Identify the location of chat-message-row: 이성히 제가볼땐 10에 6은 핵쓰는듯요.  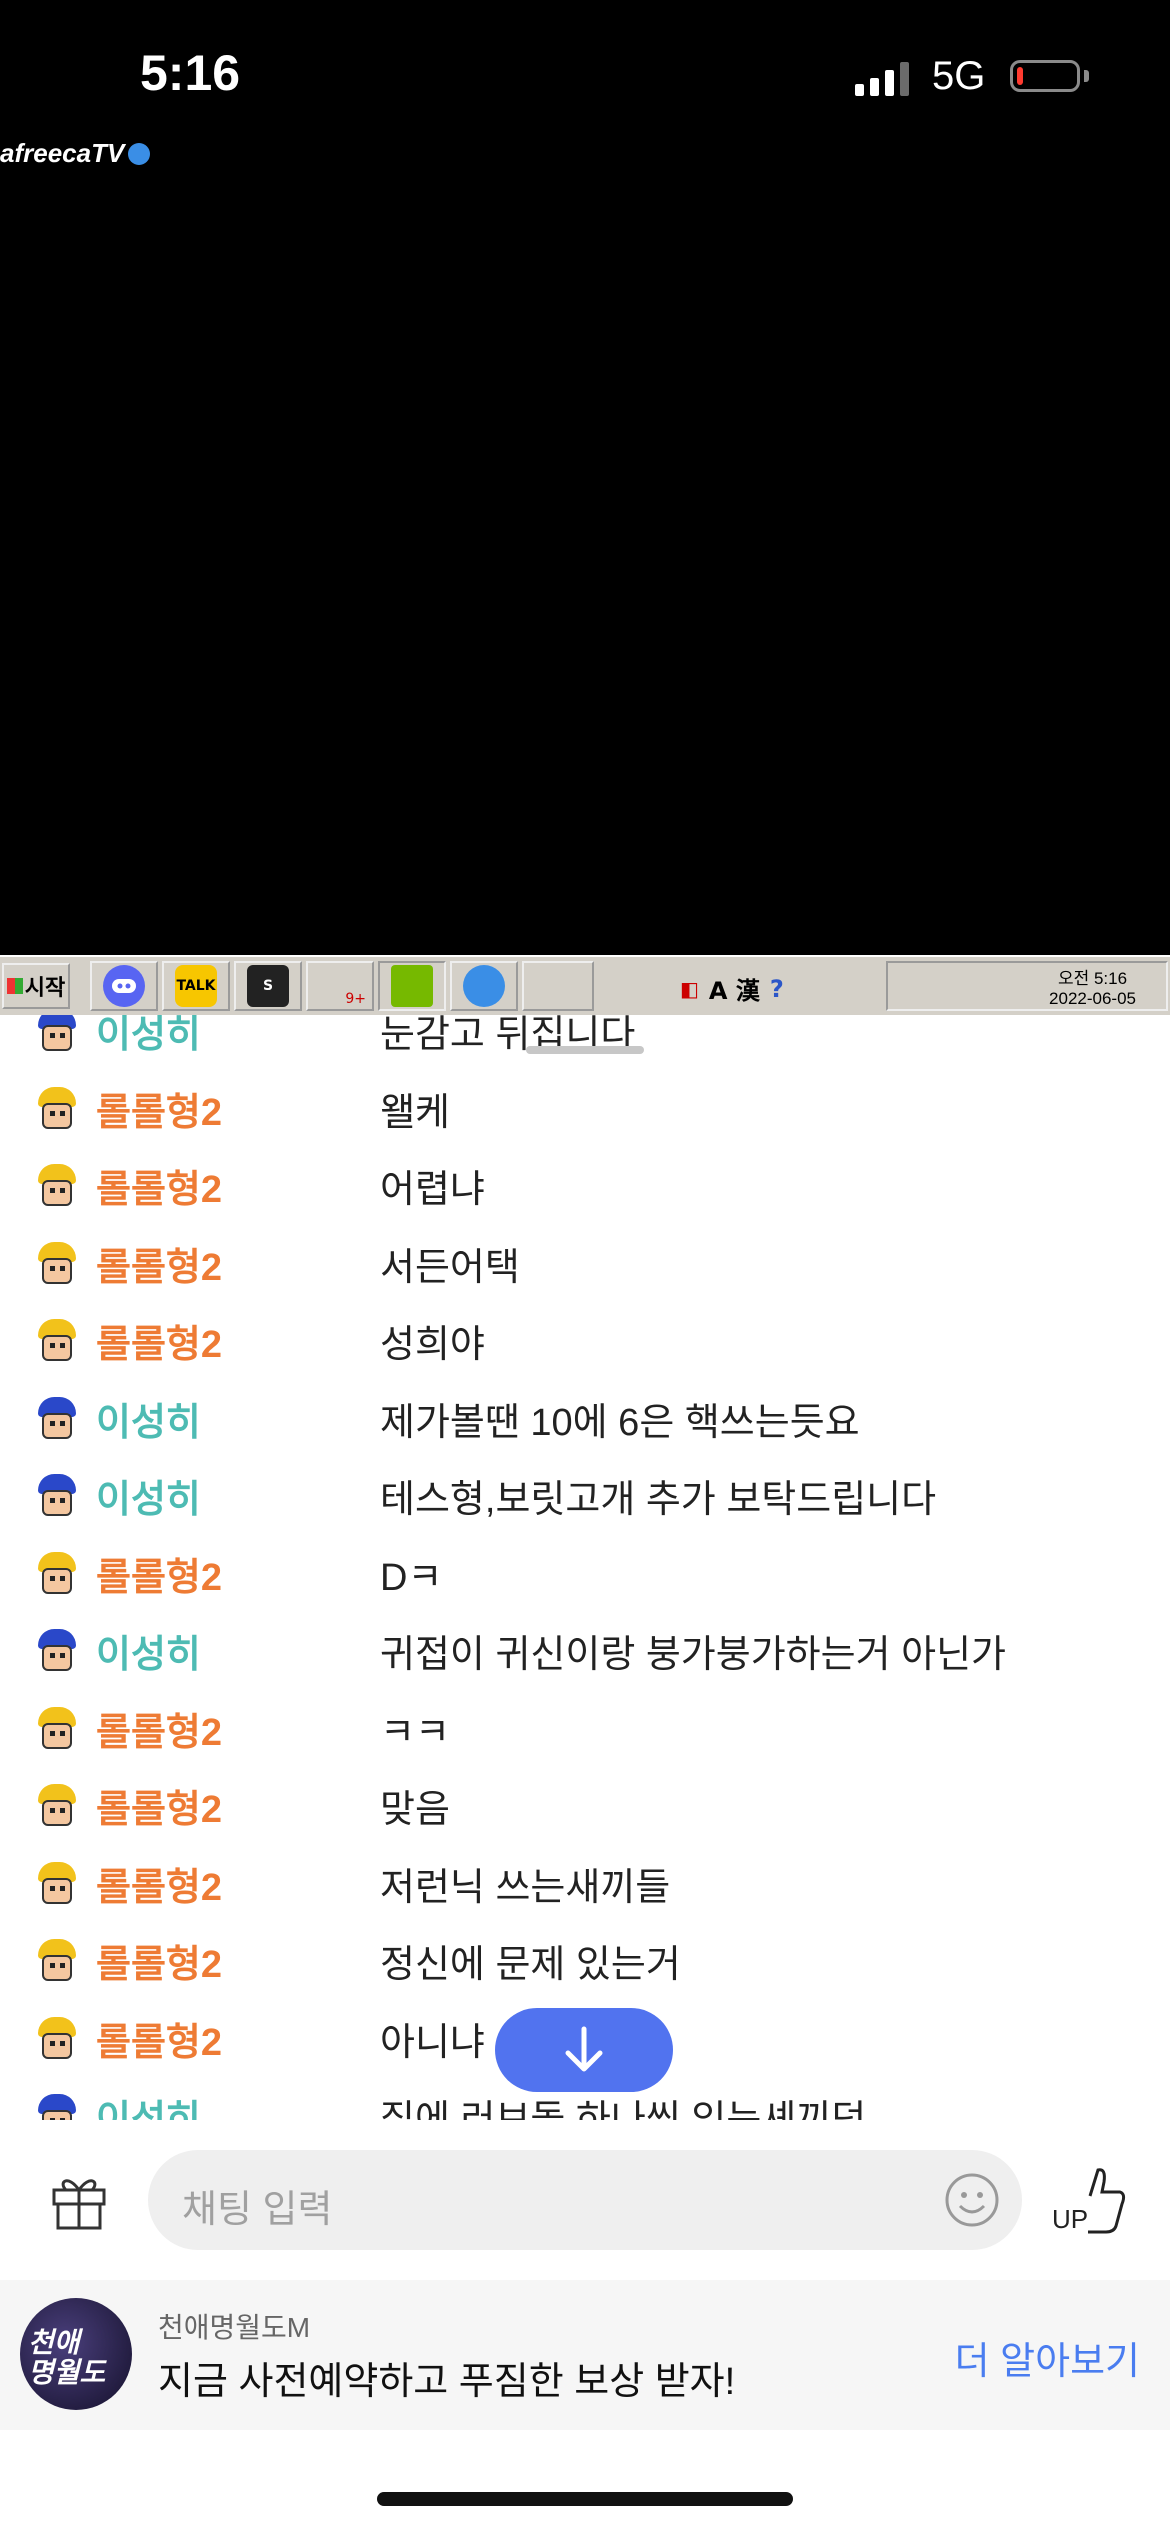
(585, 1417).